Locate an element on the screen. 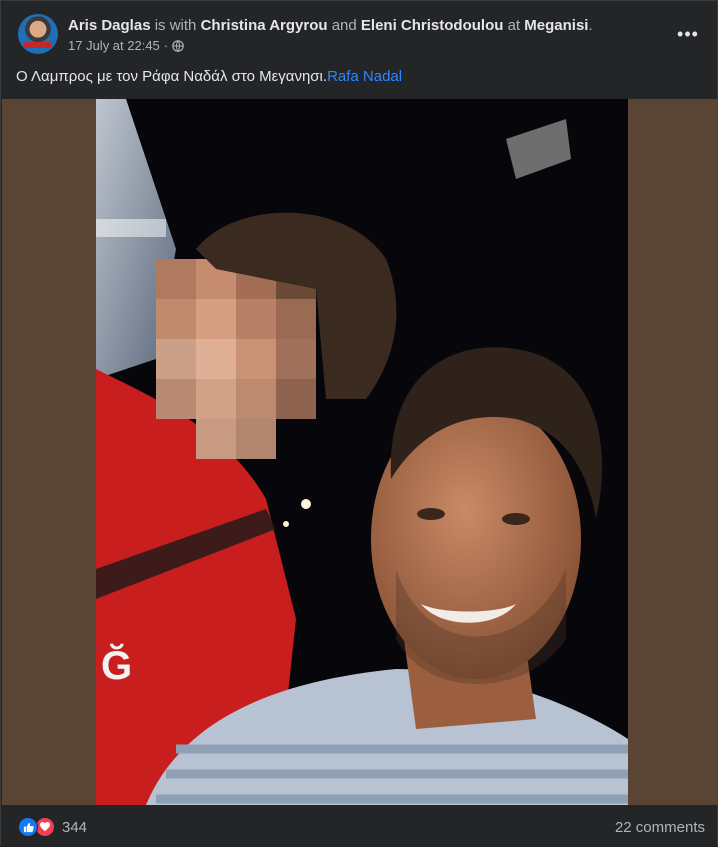  tagged-person-2: Eleni Christodoulou is located at coordinates (432, 25).